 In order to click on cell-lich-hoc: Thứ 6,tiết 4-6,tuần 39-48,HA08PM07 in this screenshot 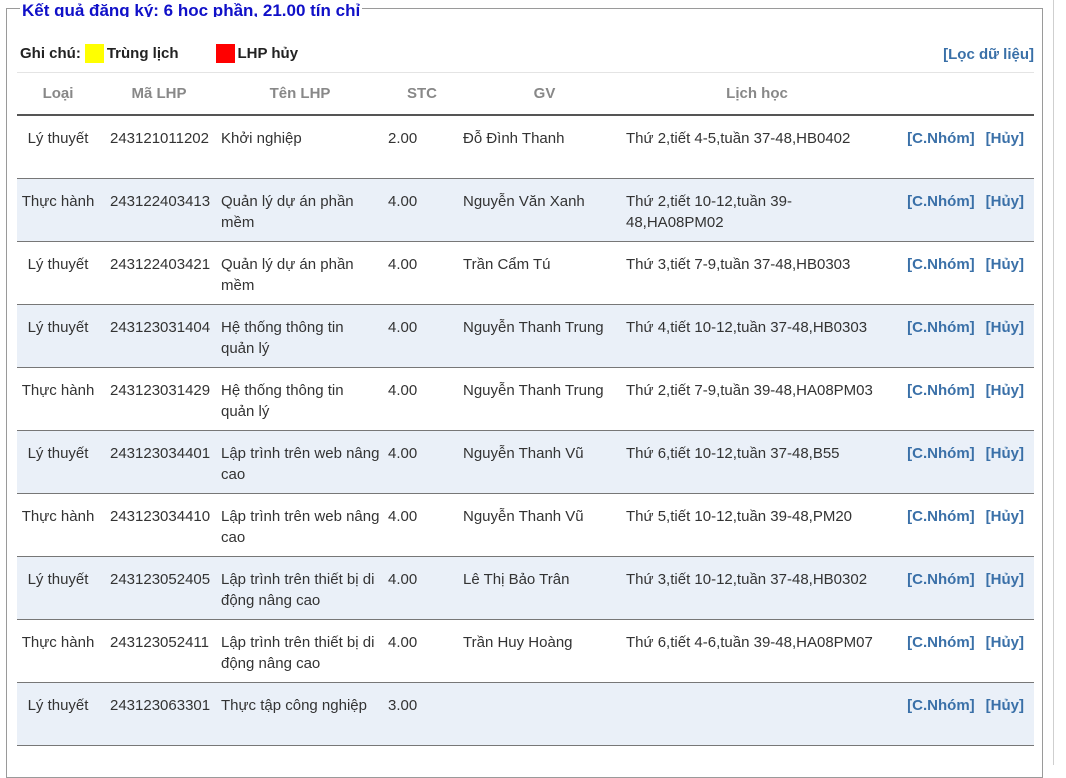, I will do `click(757, 651)`.